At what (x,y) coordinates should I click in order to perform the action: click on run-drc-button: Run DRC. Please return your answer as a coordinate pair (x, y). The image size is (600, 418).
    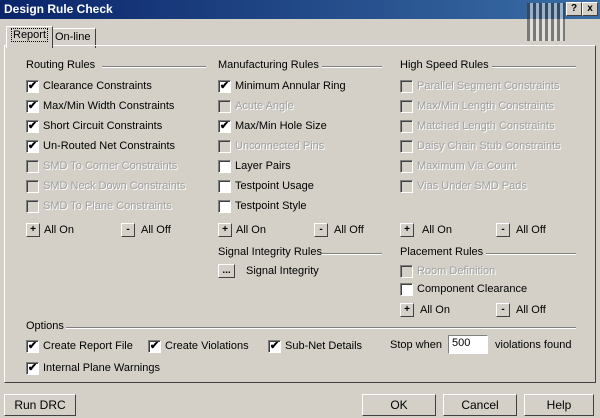
    Looking at the image, I should click on (40, 405).